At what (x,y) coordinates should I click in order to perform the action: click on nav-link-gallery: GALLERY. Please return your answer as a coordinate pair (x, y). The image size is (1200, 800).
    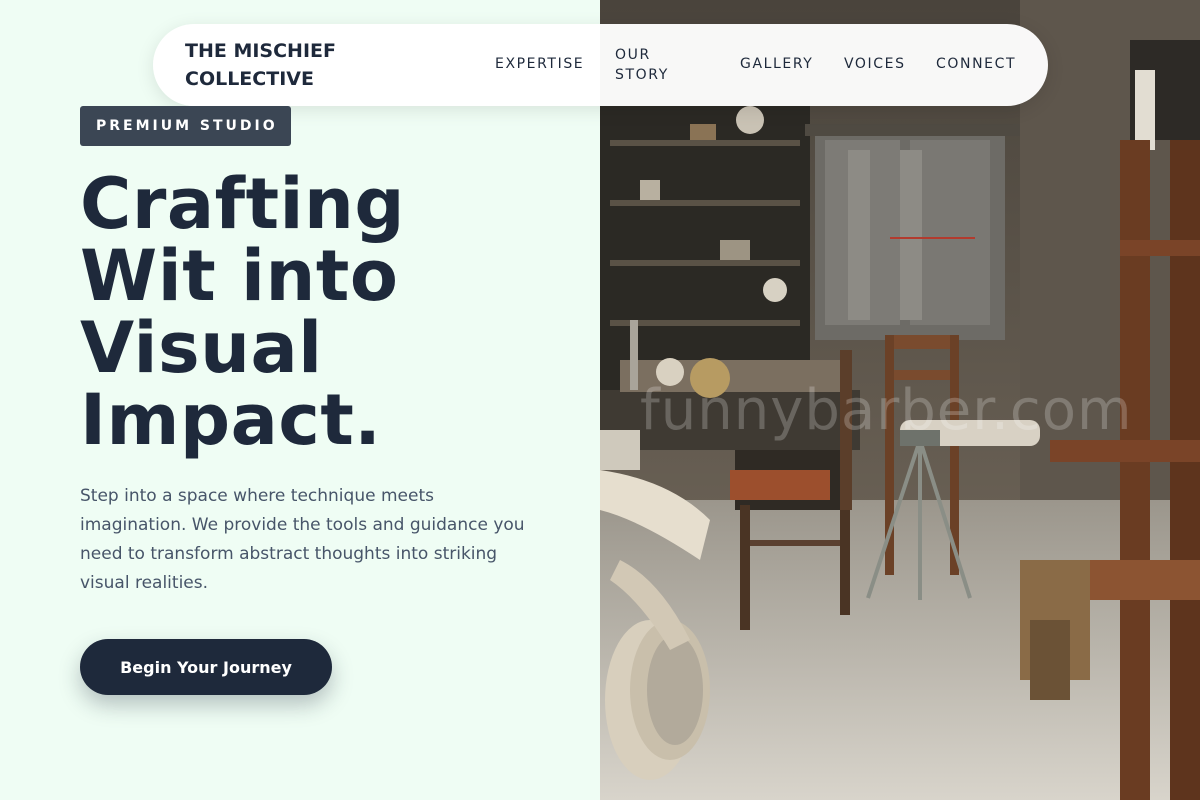
    Looking at the image, I should click on (776, 64).